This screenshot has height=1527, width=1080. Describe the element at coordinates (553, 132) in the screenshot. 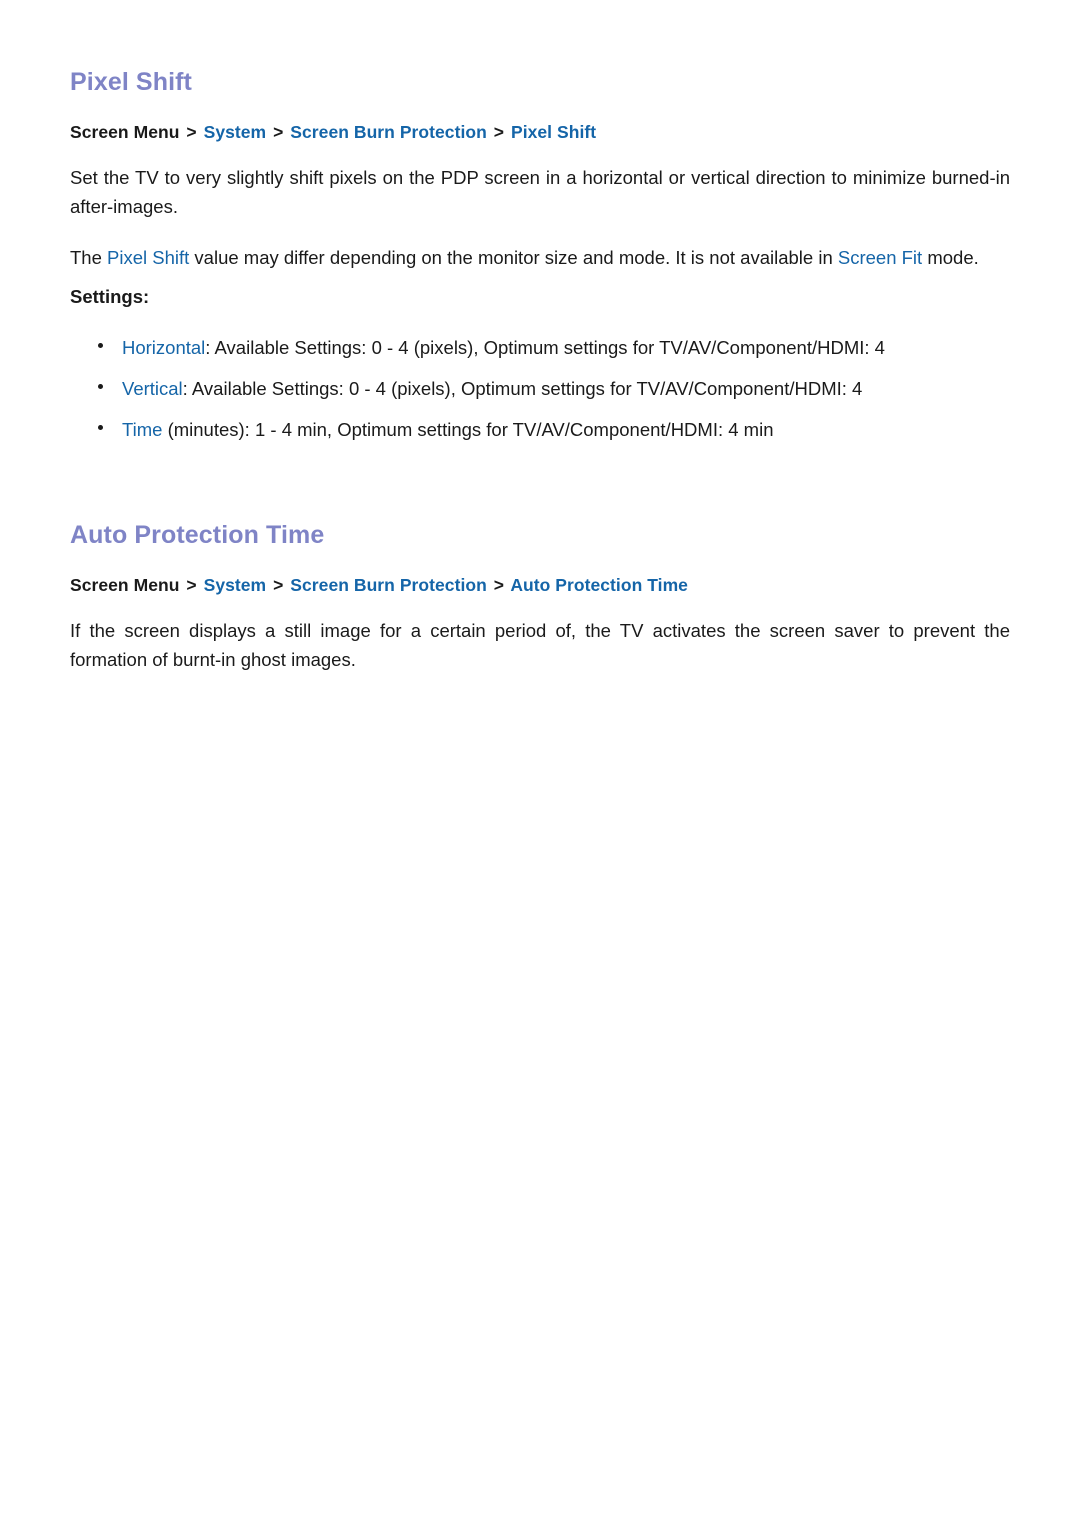

I see `breadcrumb-item-pixel-shift: Pixel Shift` at that location.